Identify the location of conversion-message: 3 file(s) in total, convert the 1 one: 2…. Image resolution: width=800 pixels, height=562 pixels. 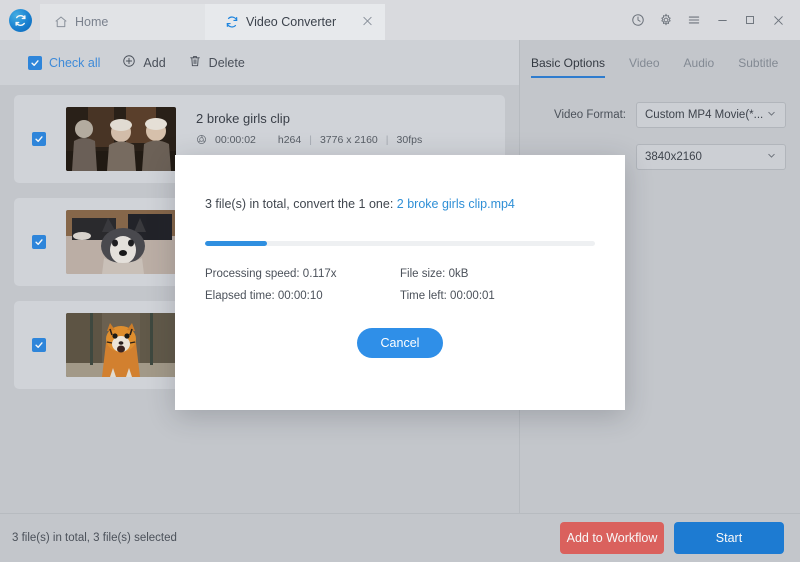
(415, 204).